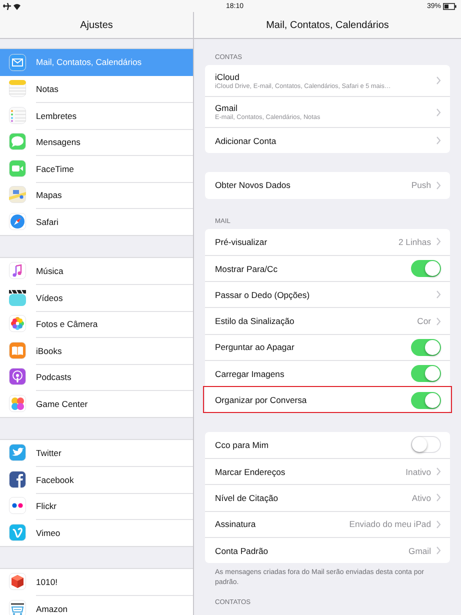  Describe the element at coordinates (327, 294) in the screenshot. I see `settings-row: Passar o Dedo (Opções)` at that location.